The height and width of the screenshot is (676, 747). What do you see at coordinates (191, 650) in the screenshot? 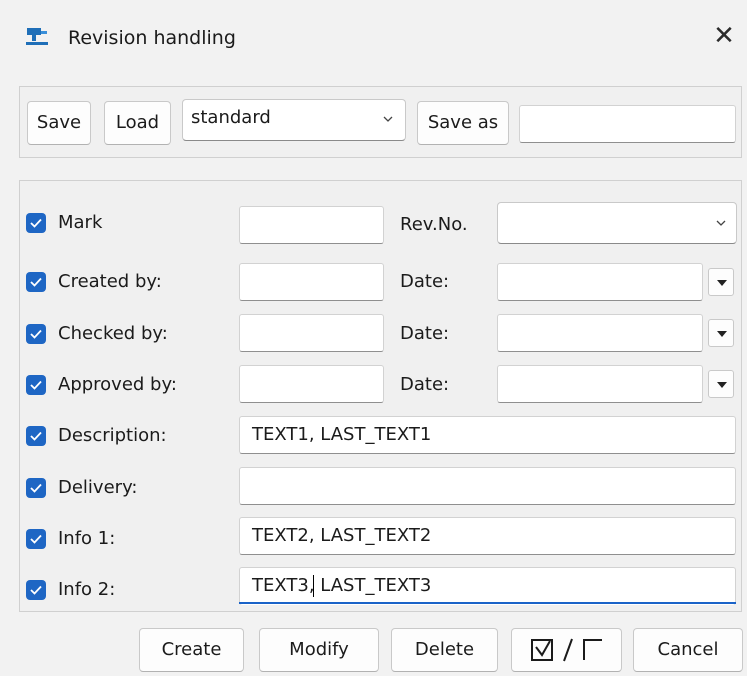
I see `create-button: Create` at bounding box center [191, 650].